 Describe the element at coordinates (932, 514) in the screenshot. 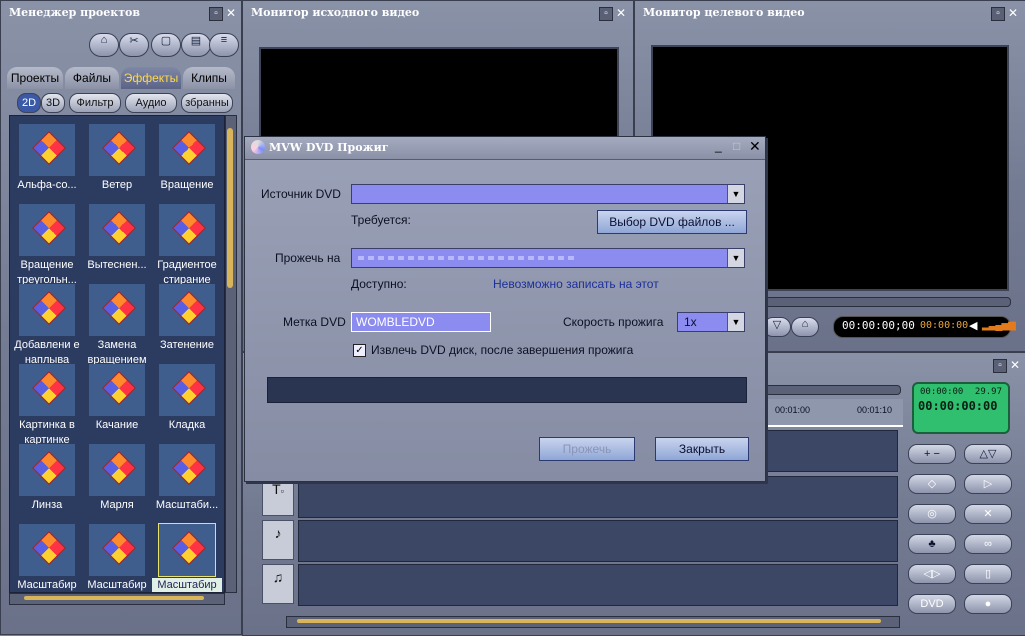

I see `control-button: ◎` at that location.